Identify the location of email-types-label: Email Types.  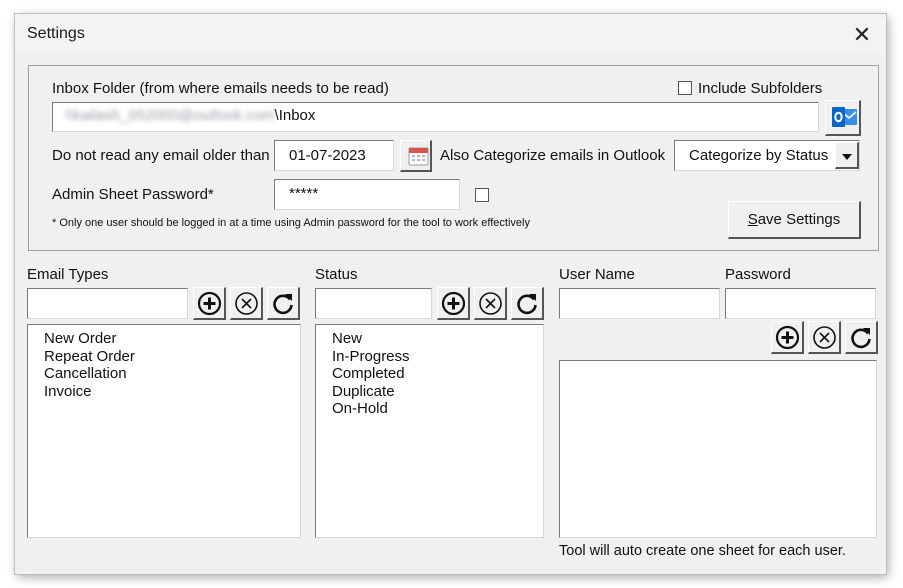
(68, 274).